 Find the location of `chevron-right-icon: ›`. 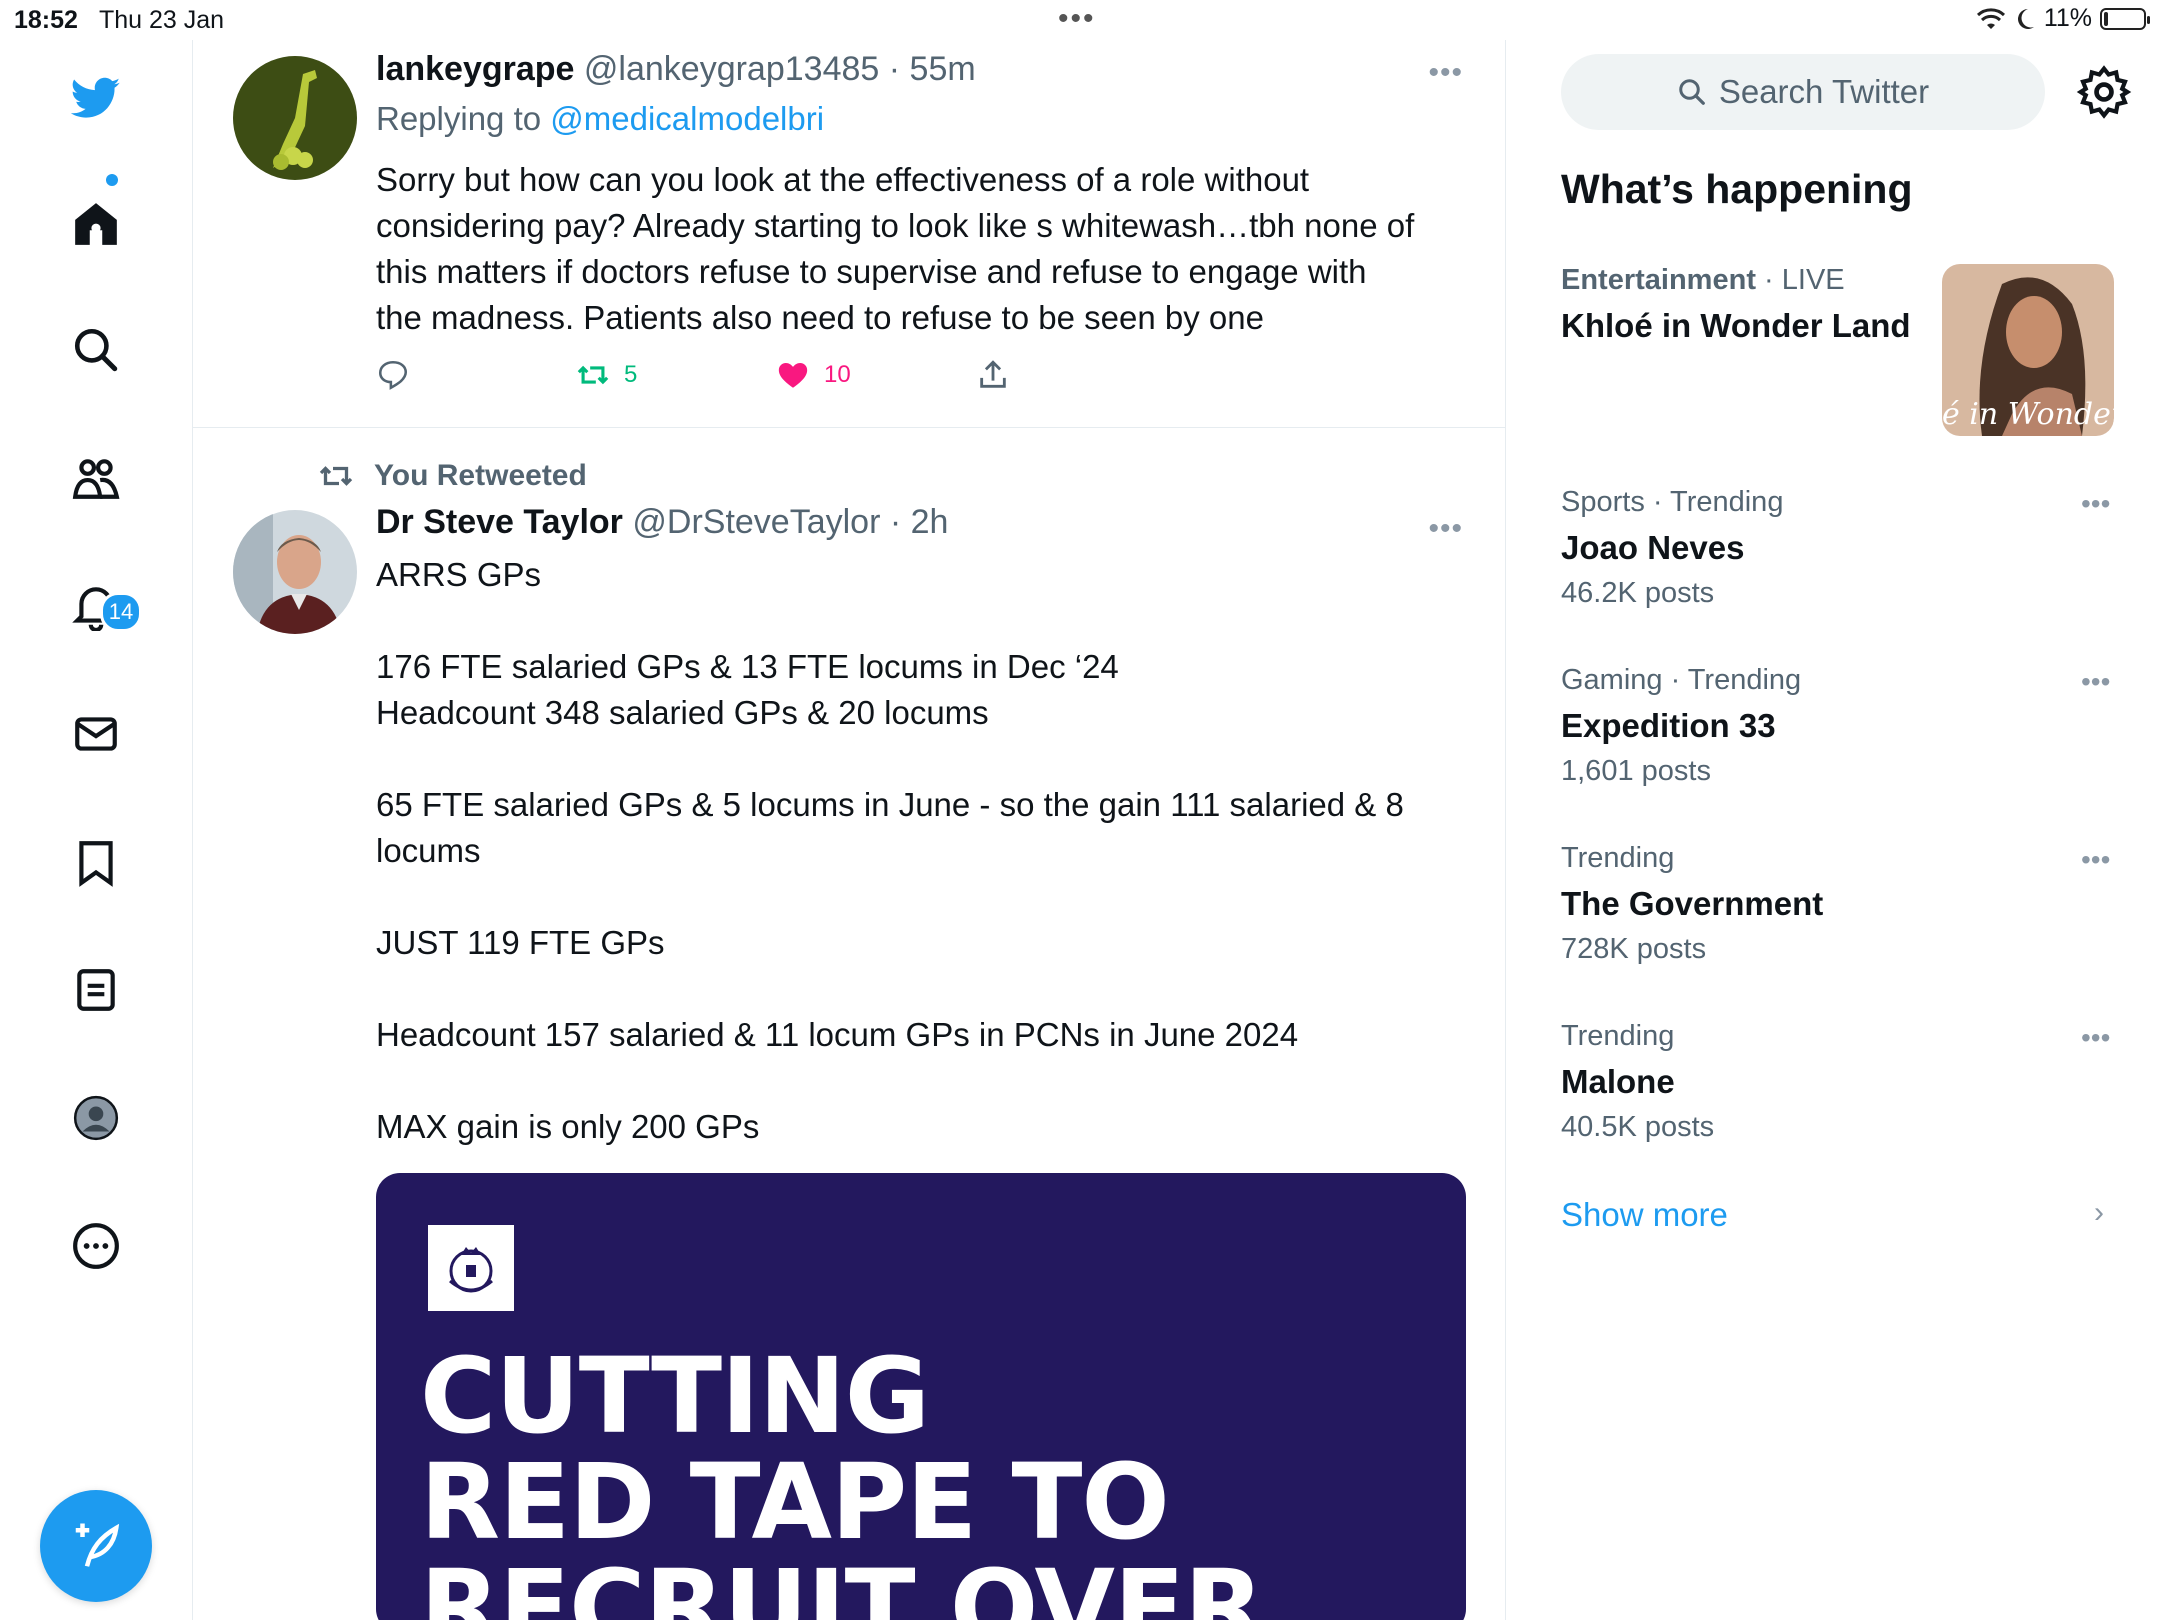

chevron-right-icon: › is located at coordinates (2099, 1213).